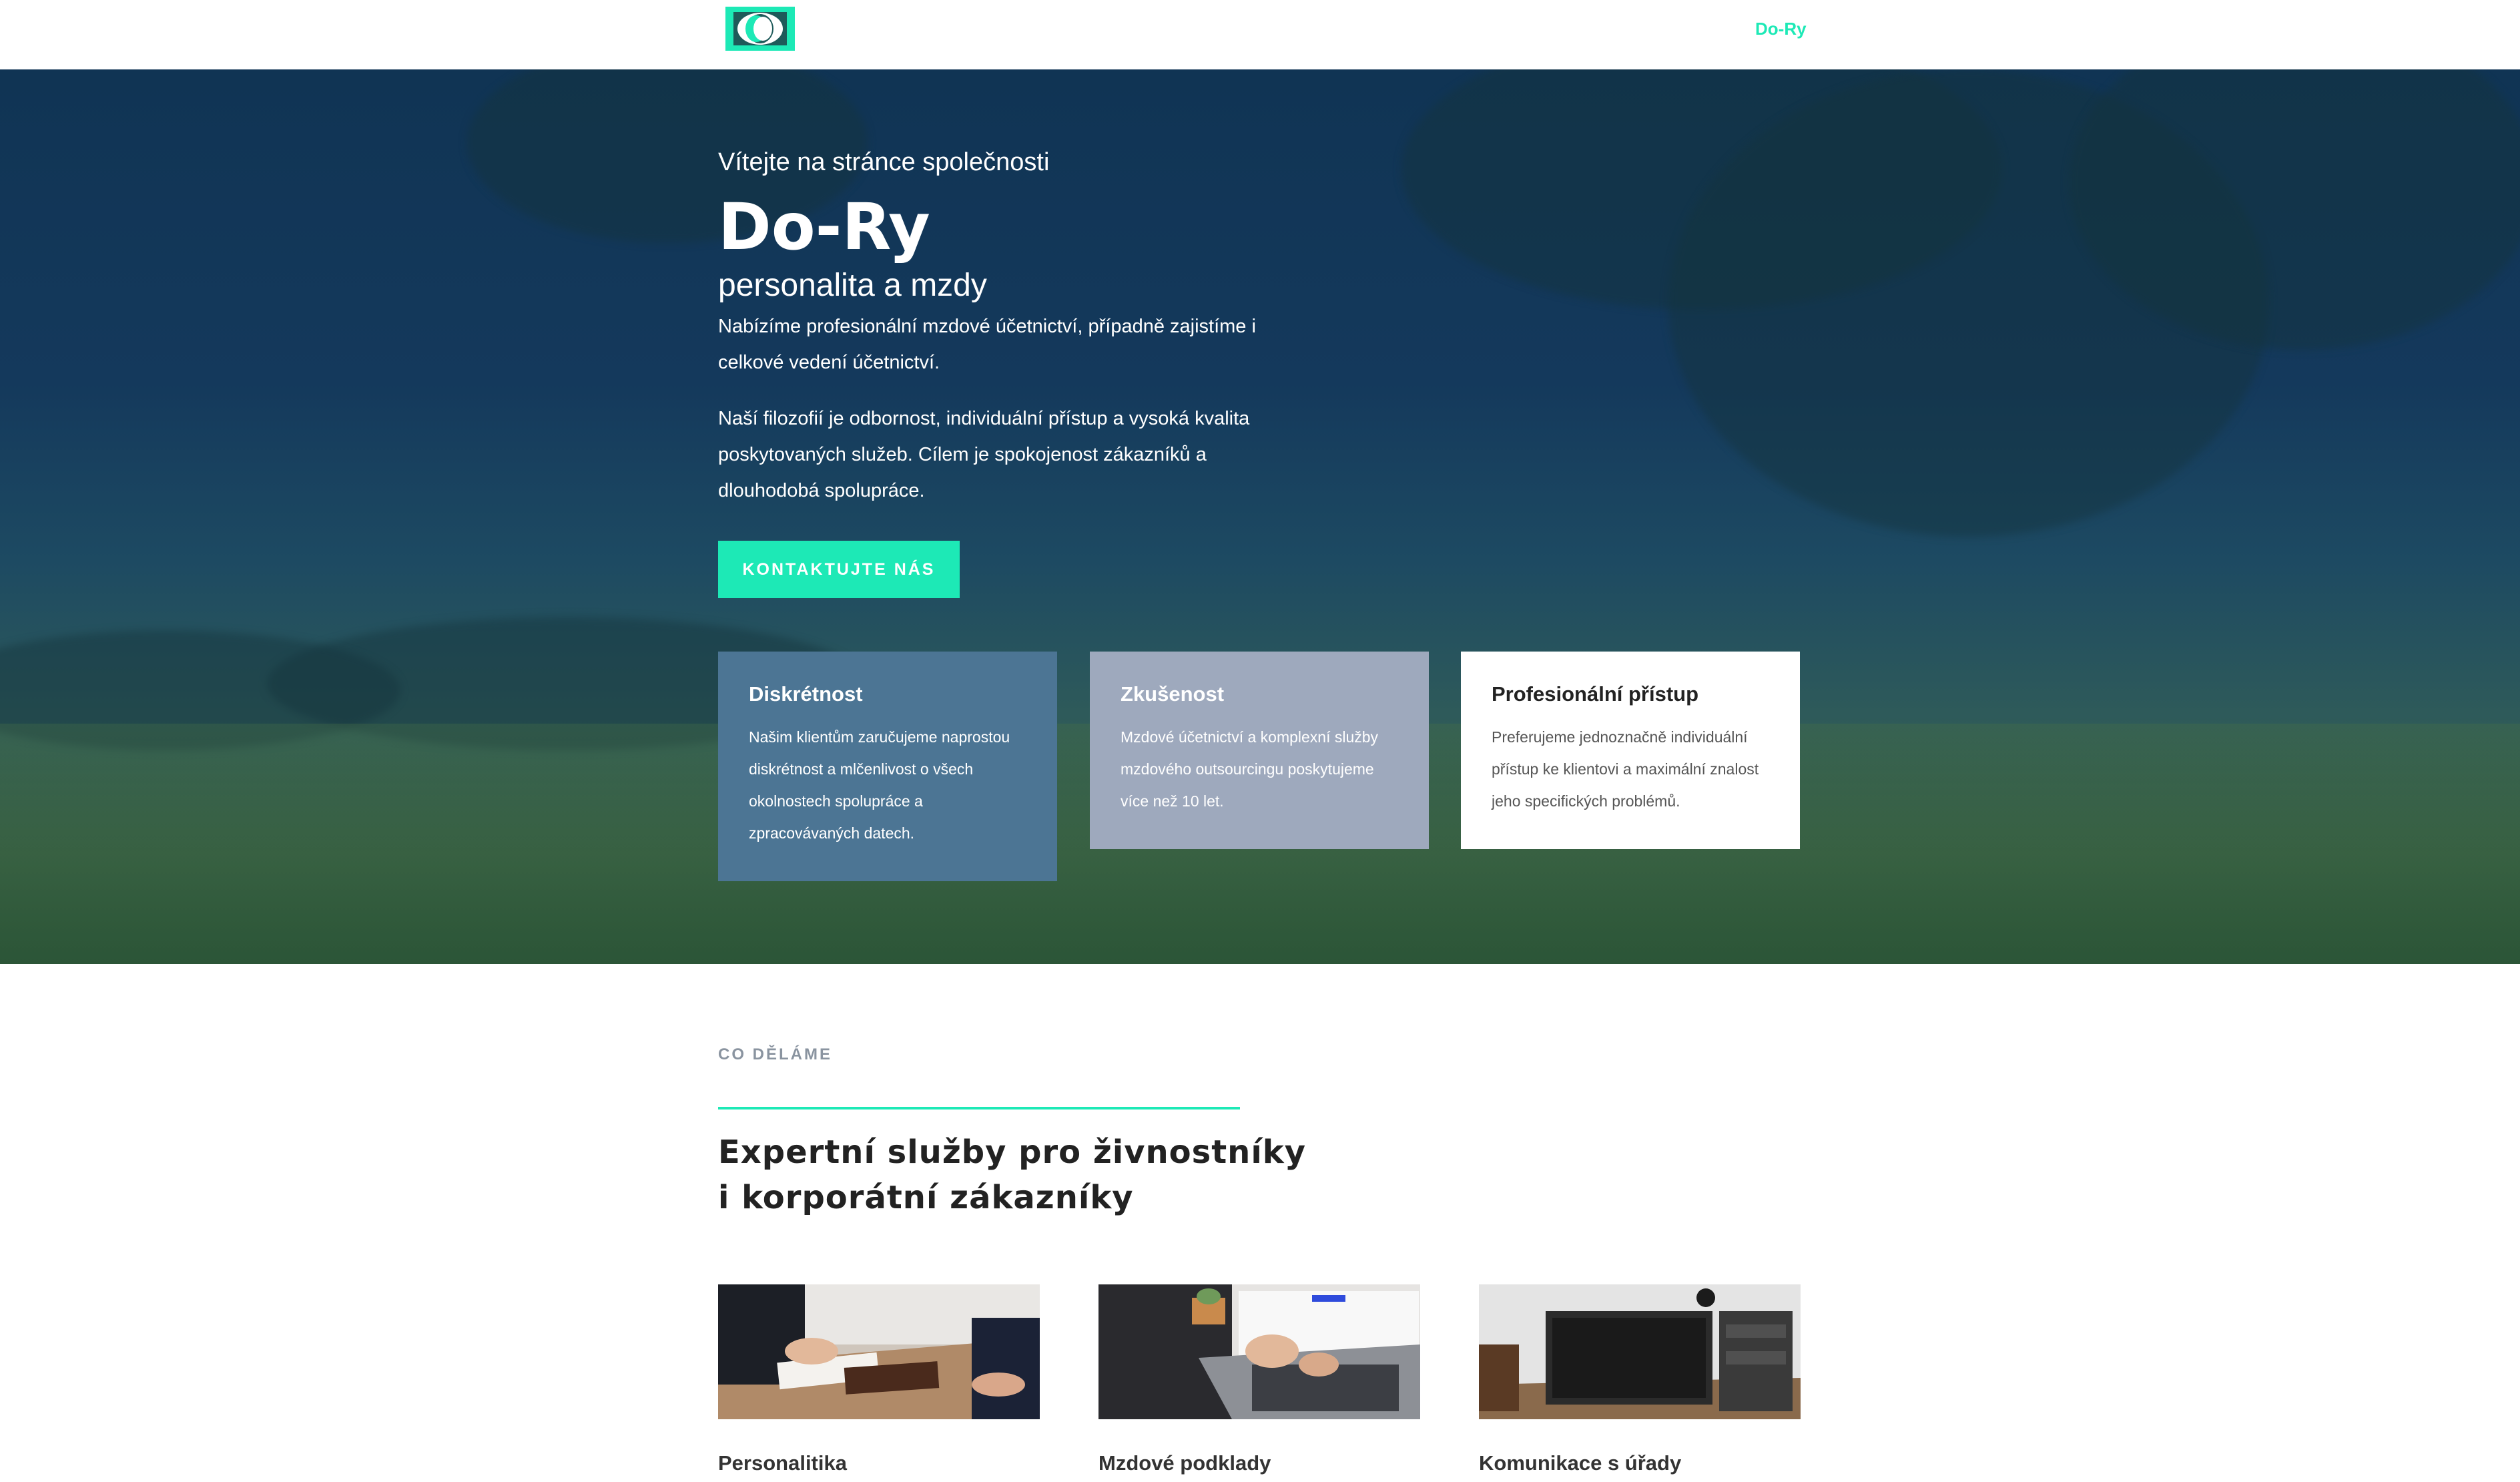 Image resolution: width=2520 pixels, height=1482 pixels. I want to click on nav-link-home: Do-Ry, so click(1781, 29).